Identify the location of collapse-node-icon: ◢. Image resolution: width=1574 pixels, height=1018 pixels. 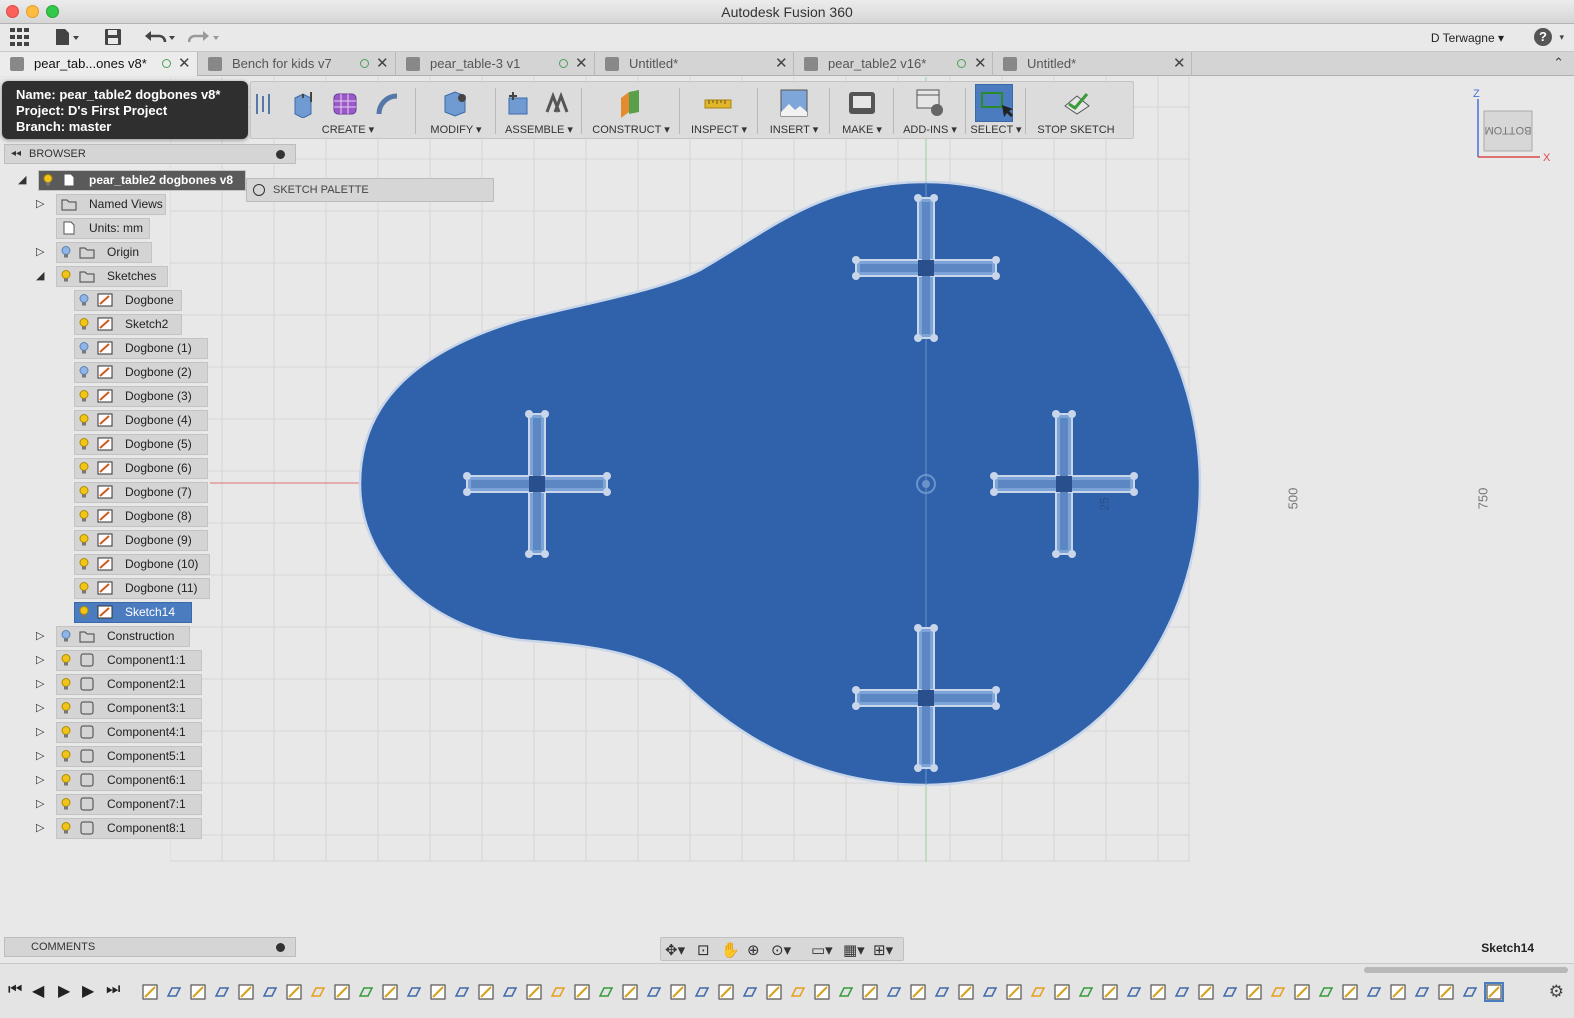
(42, 276).